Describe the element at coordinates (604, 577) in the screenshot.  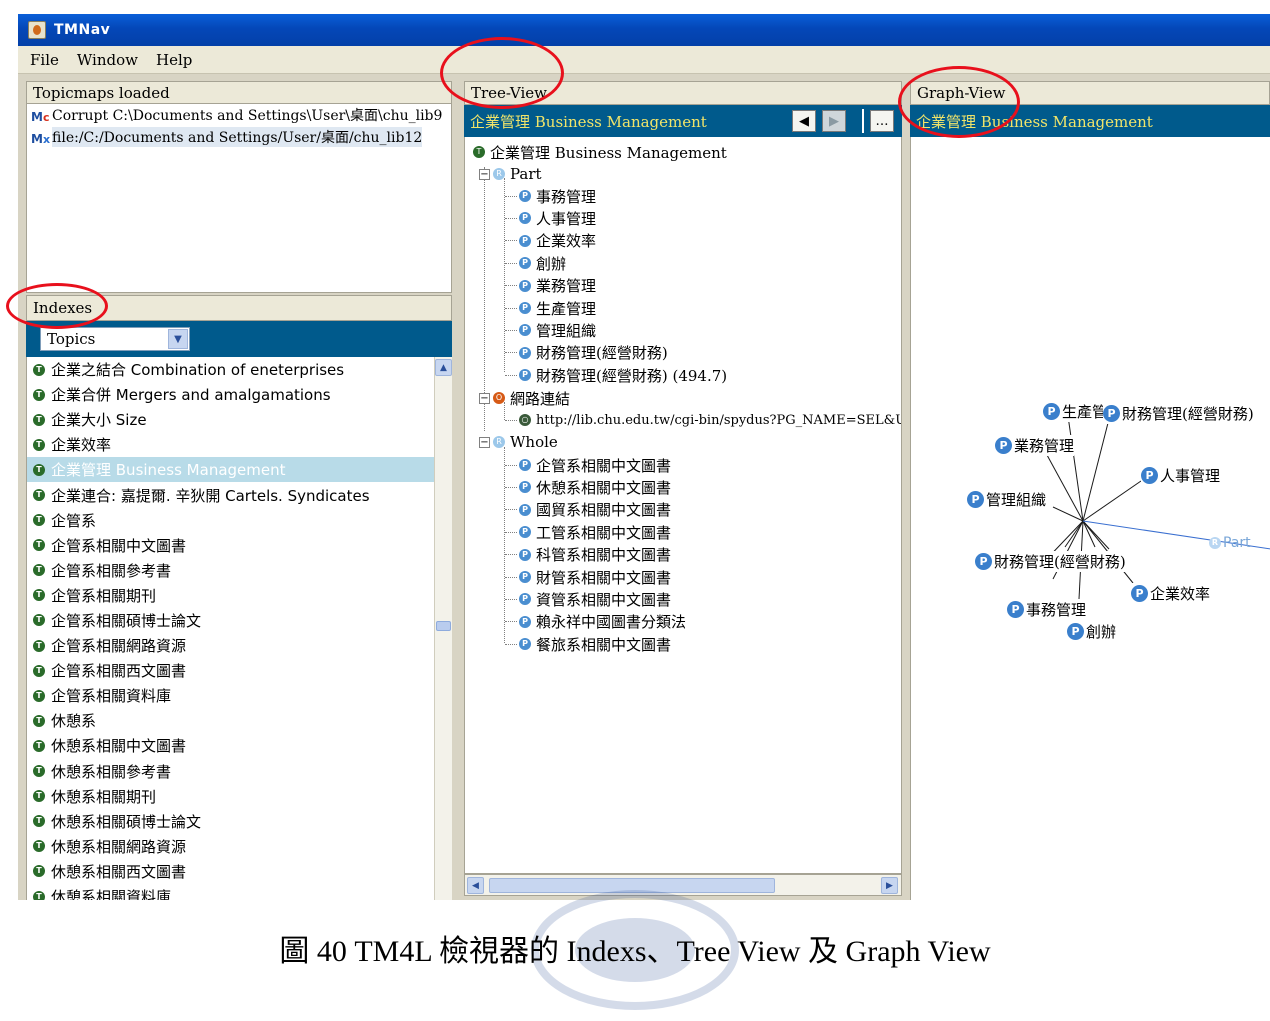
I see `tree-leaf-label: 財管系相關中文圖書` at that location.